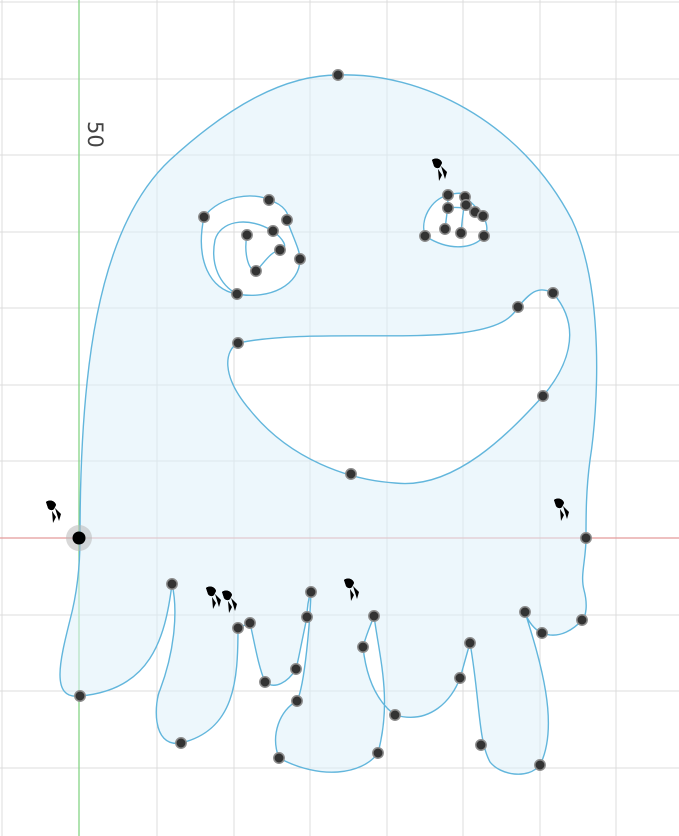 This screenshot has height=836, width=679. Describe the element at coordinates (49, 511) in the screenshot. I see `fix-constraint-icon` at that location.